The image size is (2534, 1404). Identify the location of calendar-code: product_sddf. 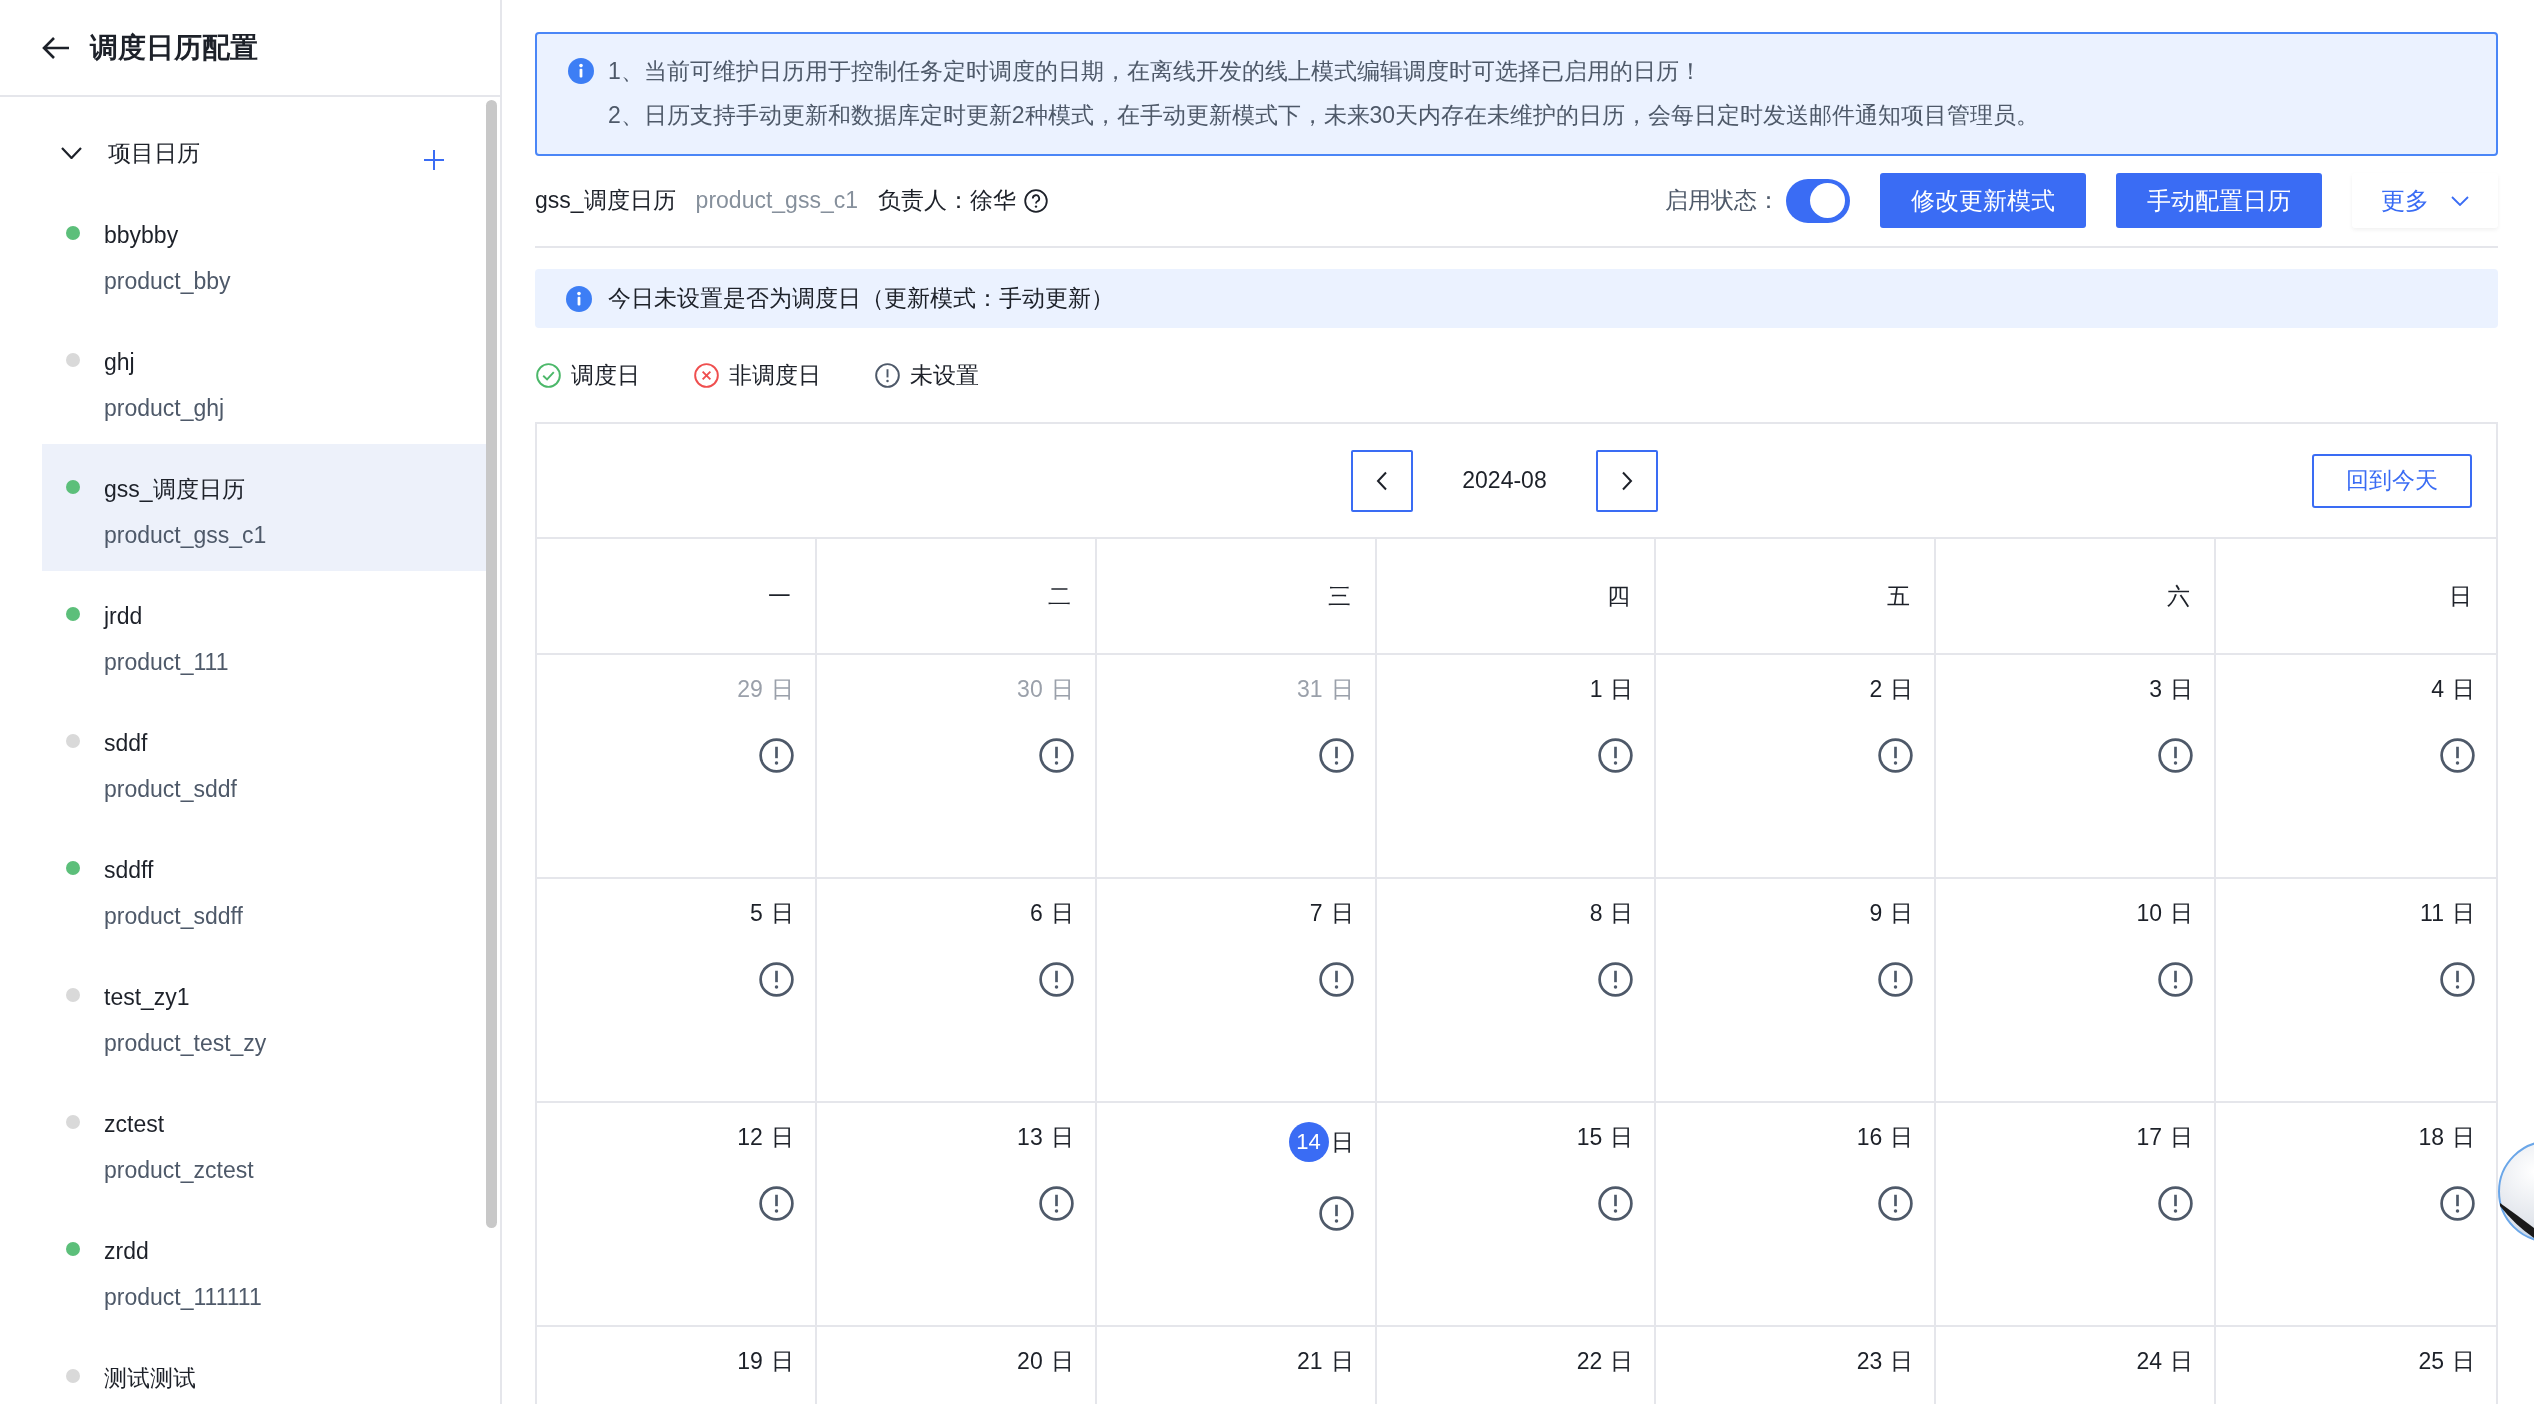
(170, 789).